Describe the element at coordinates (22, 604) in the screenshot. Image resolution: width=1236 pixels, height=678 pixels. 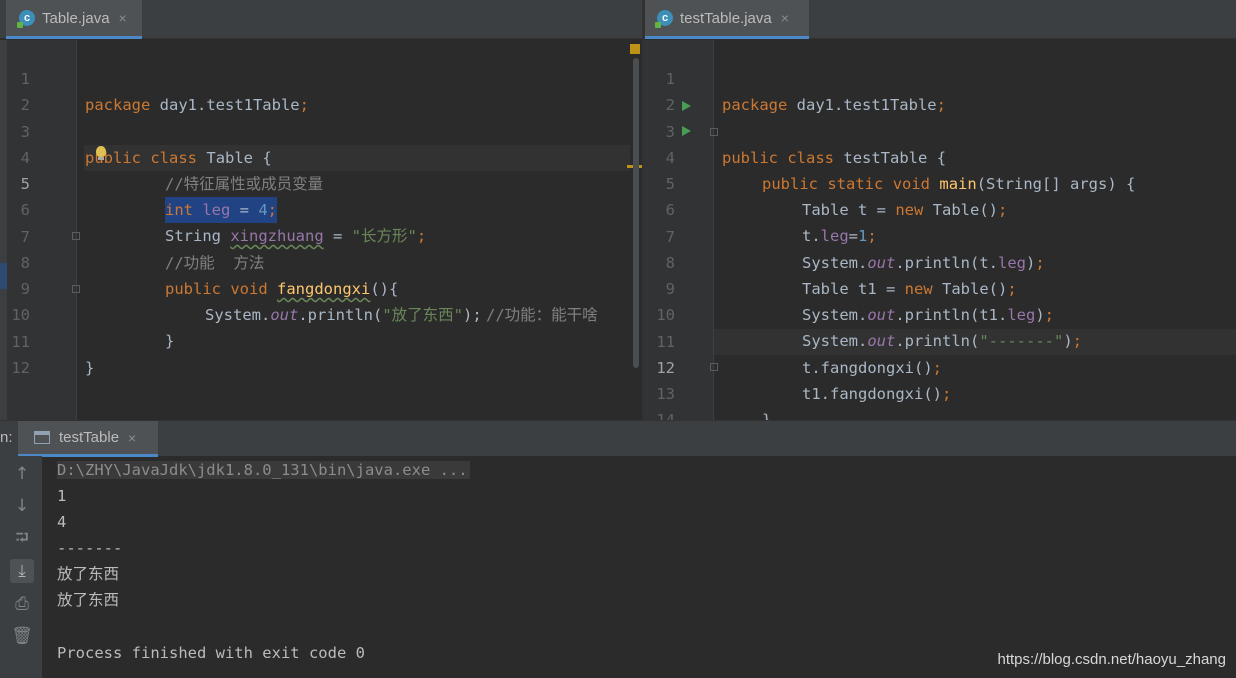
I see `print-icon: ⎙` at that location.